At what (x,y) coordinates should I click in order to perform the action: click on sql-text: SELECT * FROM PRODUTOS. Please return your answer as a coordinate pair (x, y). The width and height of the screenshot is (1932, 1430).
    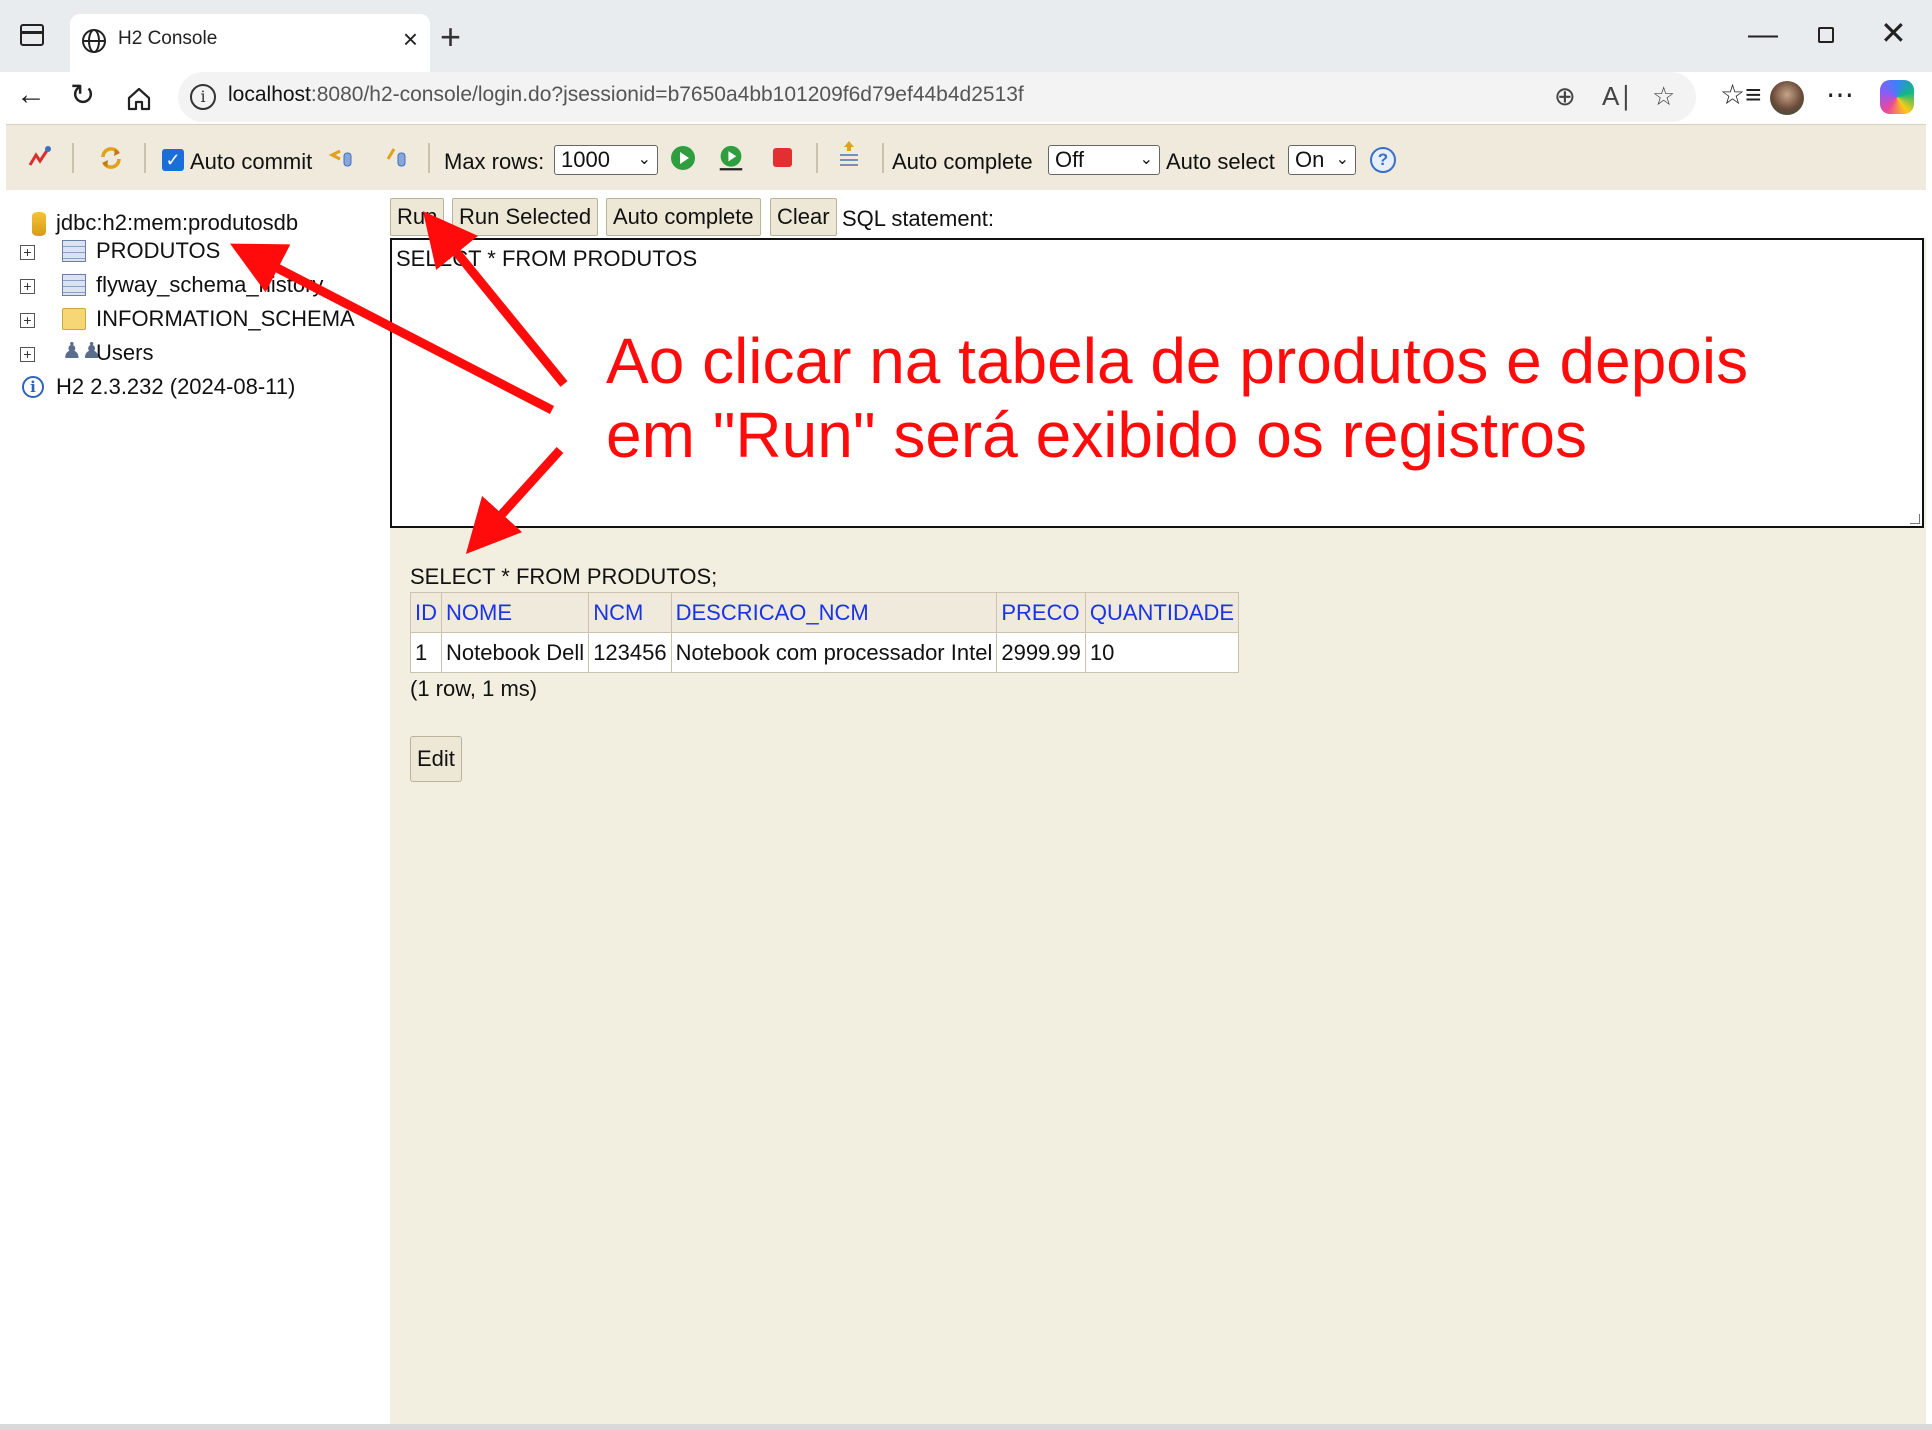
    Looking at the image, I should click on (547, 258).